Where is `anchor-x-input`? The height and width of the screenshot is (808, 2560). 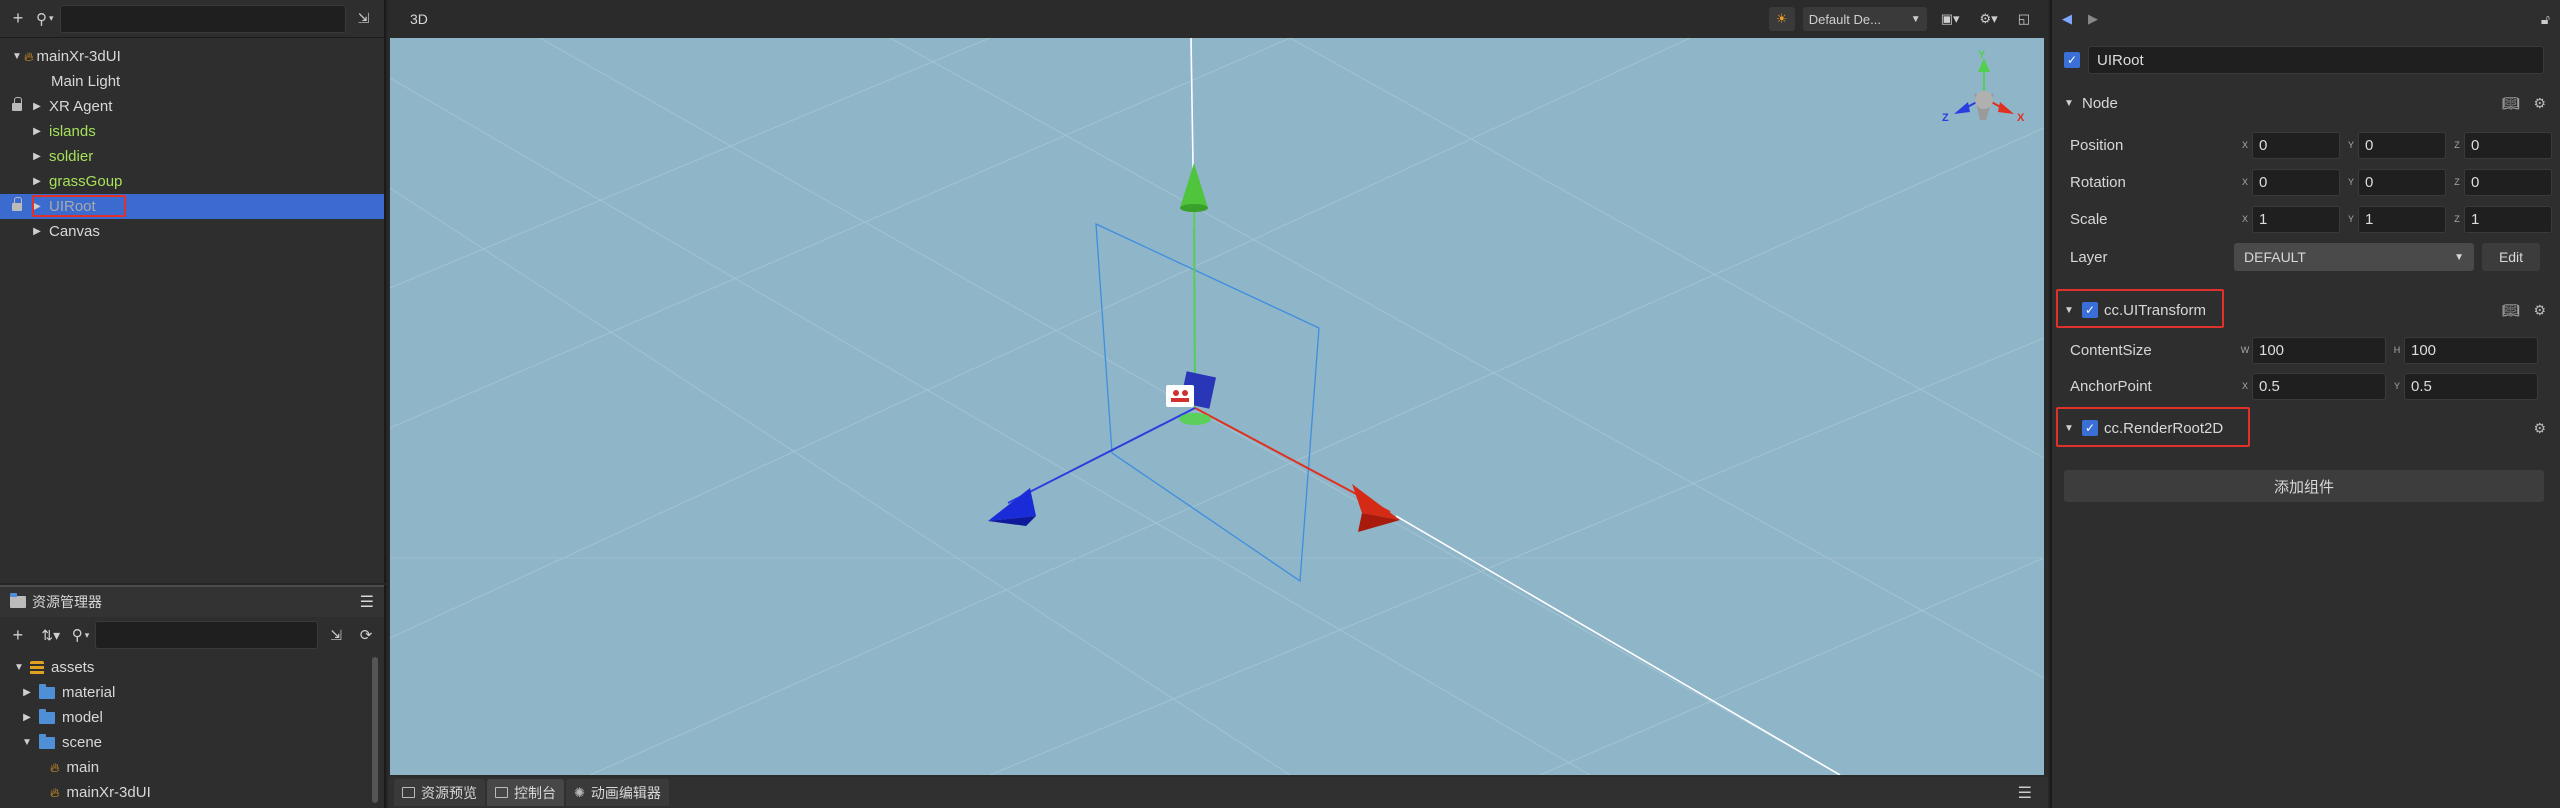 anchor-x-input is located at coordinates (2319, 386).